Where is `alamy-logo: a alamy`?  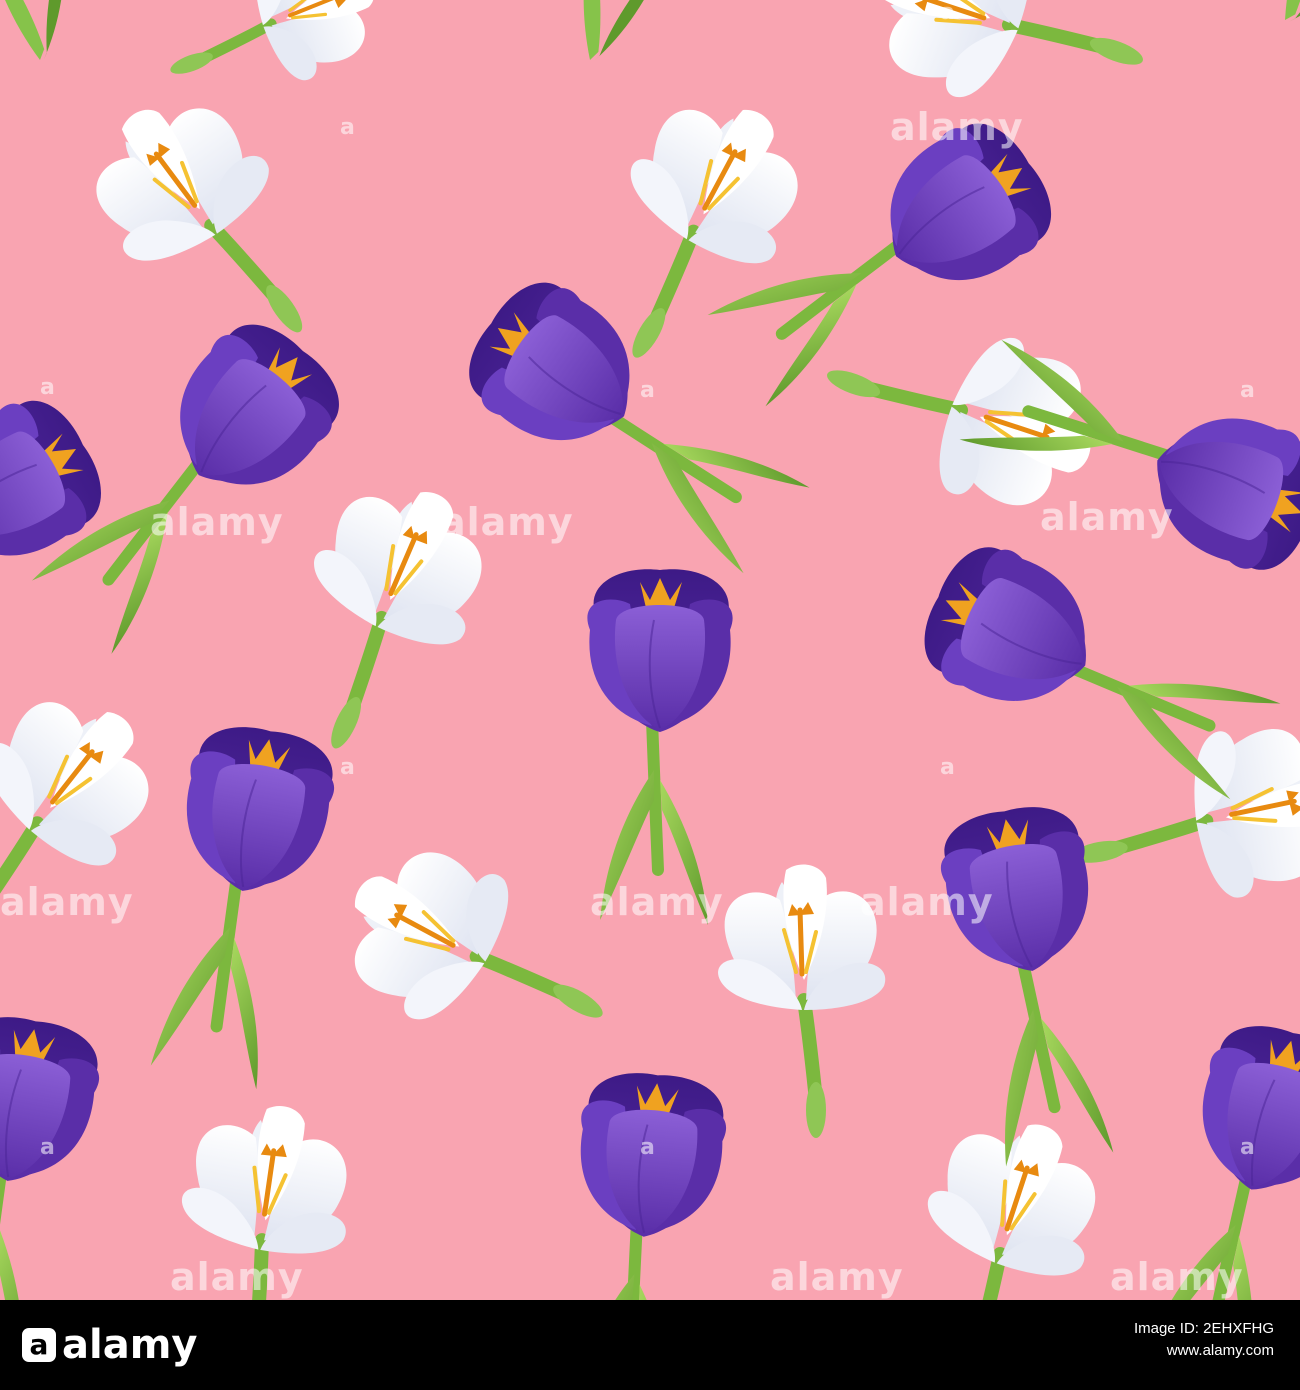 alamy-logo: a alamy is located at coordinates (109, 1345).